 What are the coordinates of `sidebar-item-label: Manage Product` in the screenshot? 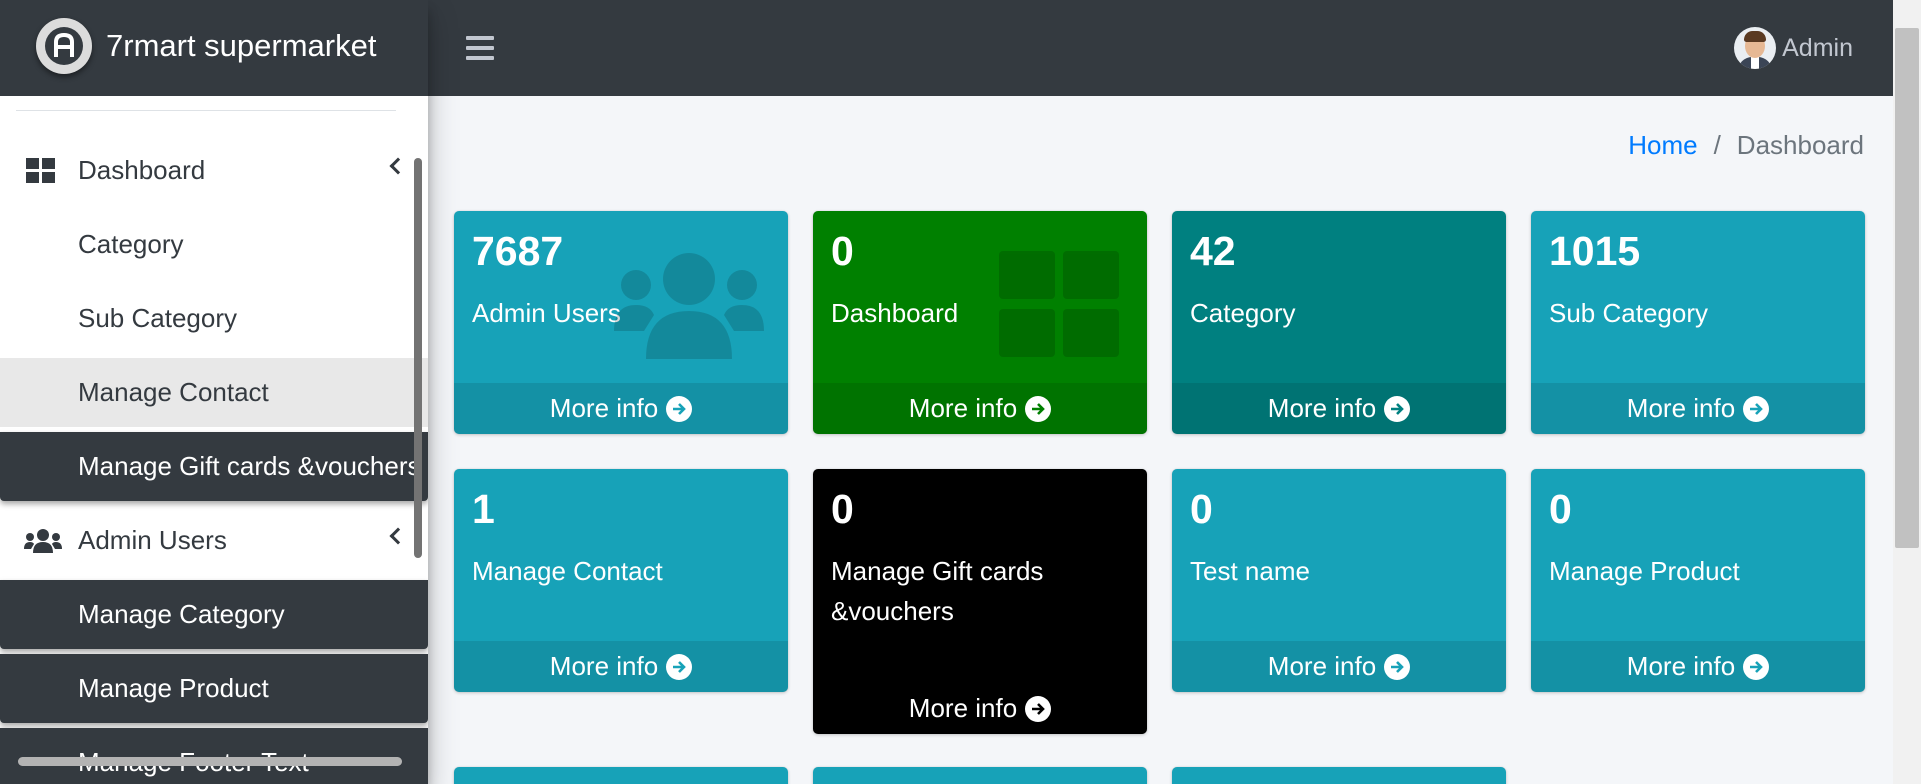 It's located at (173, 688).